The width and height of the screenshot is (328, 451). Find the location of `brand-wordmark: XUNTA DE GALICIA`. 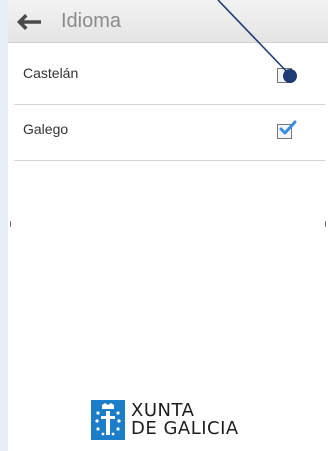

brand-wordmark: XUNTA DE GALICIA is located at coordinates (185, 420).